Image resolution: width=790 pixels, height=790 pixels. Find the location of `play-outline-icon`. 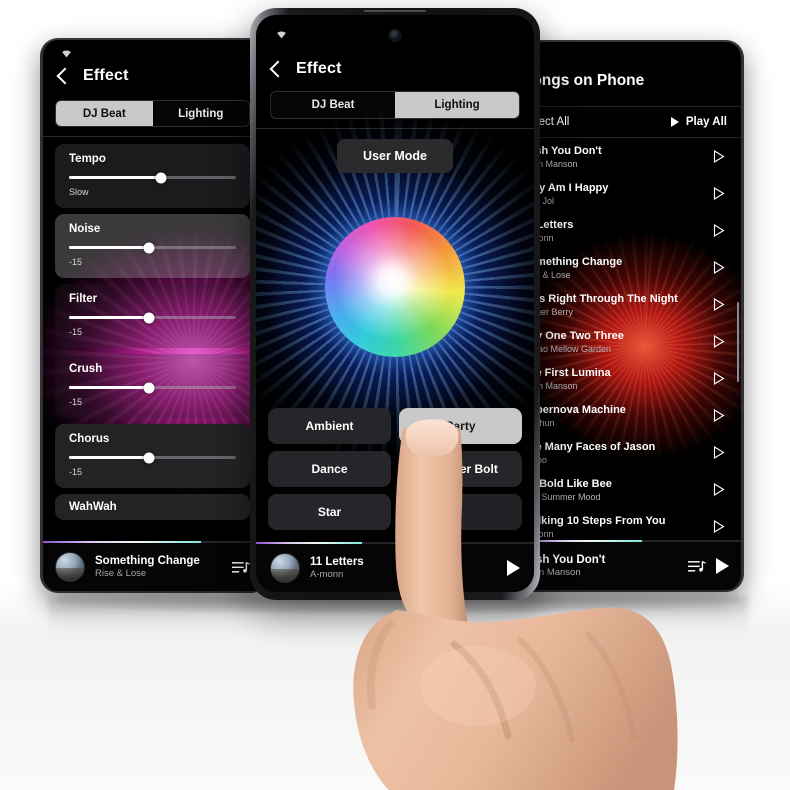

play-outline-icon is located at coordinates (674, 122).